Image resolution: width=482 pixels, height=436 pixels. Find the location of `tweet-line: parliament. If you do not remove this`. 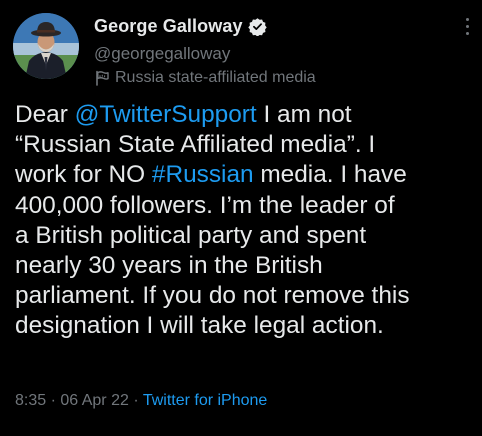

tweet-line: parliament. If you do not remove this is located at coordinates (246, 296).